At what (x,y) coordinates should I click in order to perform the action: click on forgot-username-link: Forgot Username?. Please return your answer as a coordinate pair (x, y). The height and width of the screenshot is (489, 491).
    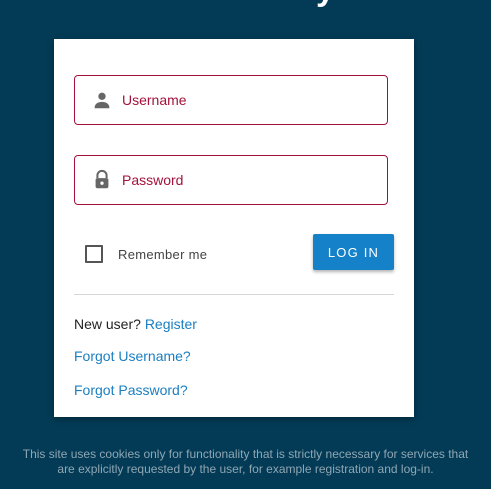
    Looking at the image, I should click on (132, 356).